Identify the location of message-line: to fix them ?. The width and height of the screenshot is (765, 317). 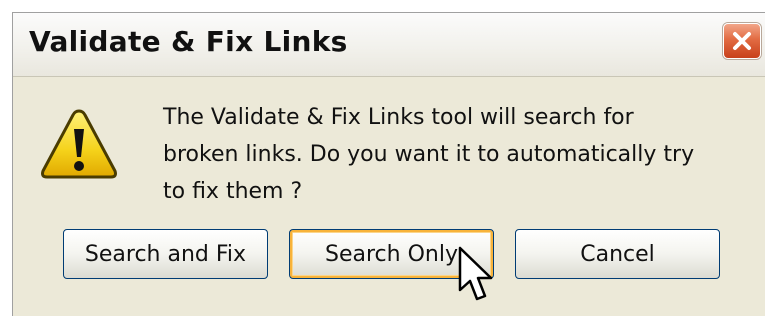
(233, 191).